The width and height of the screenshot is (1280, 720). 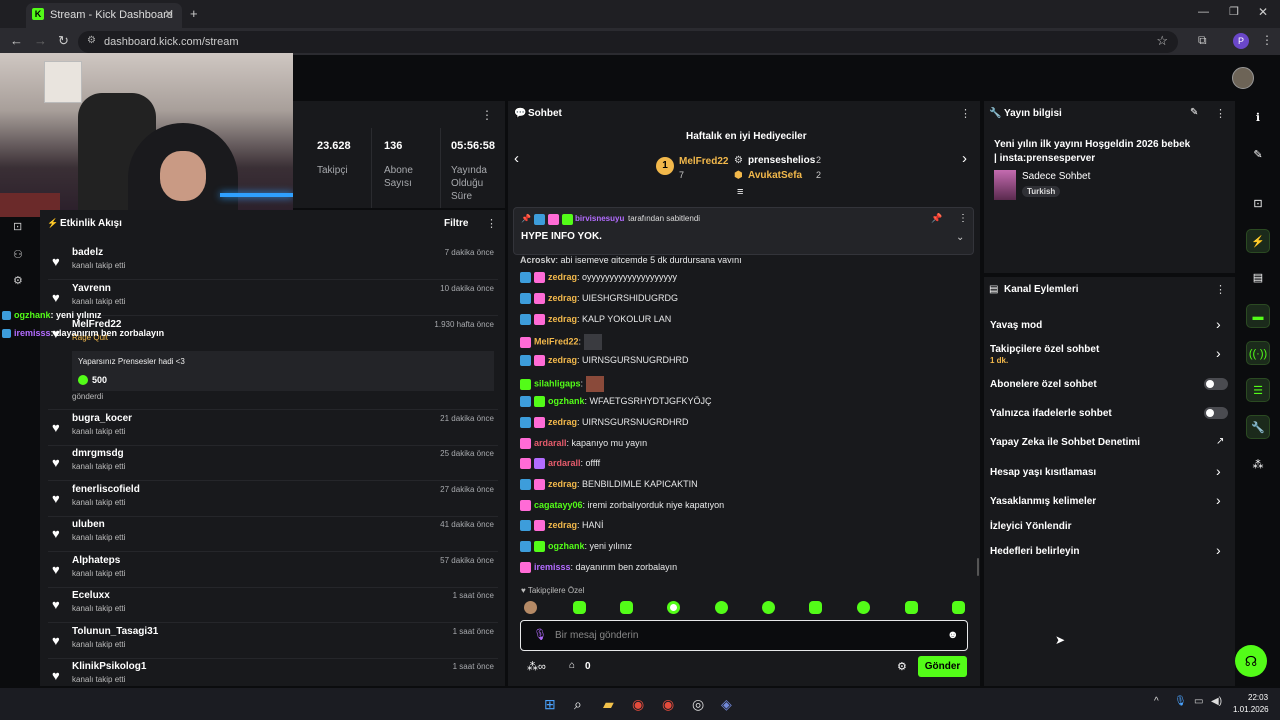 I want to click on profile-avatar: P, so click(x=1241, y=41).